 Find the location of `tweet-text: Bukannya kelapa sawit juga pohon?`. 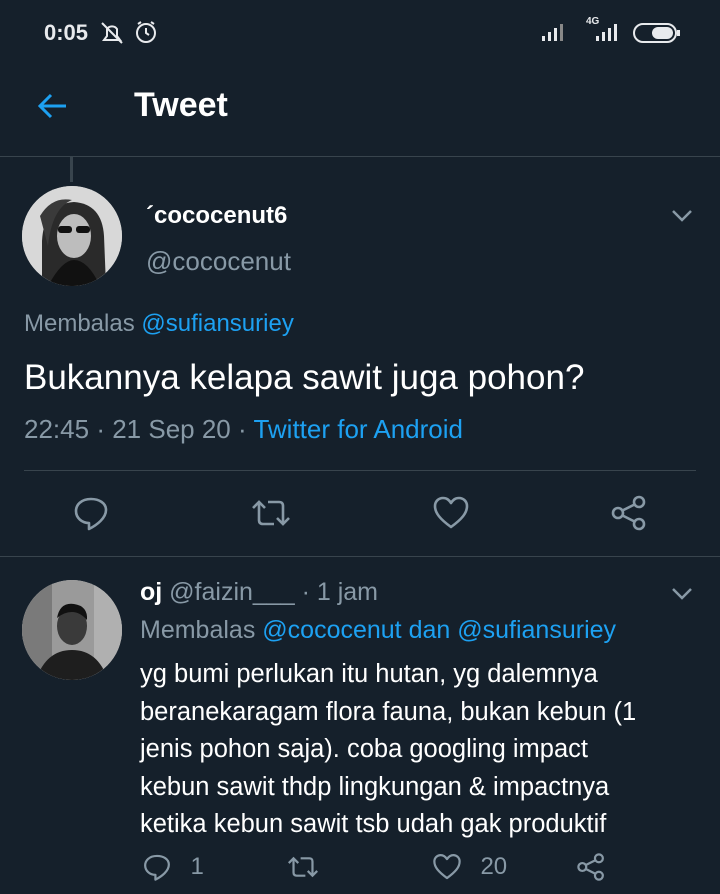

tweet-text: Bukannya kelapa sawit juga pohon? is located at coordinates (304, 377).